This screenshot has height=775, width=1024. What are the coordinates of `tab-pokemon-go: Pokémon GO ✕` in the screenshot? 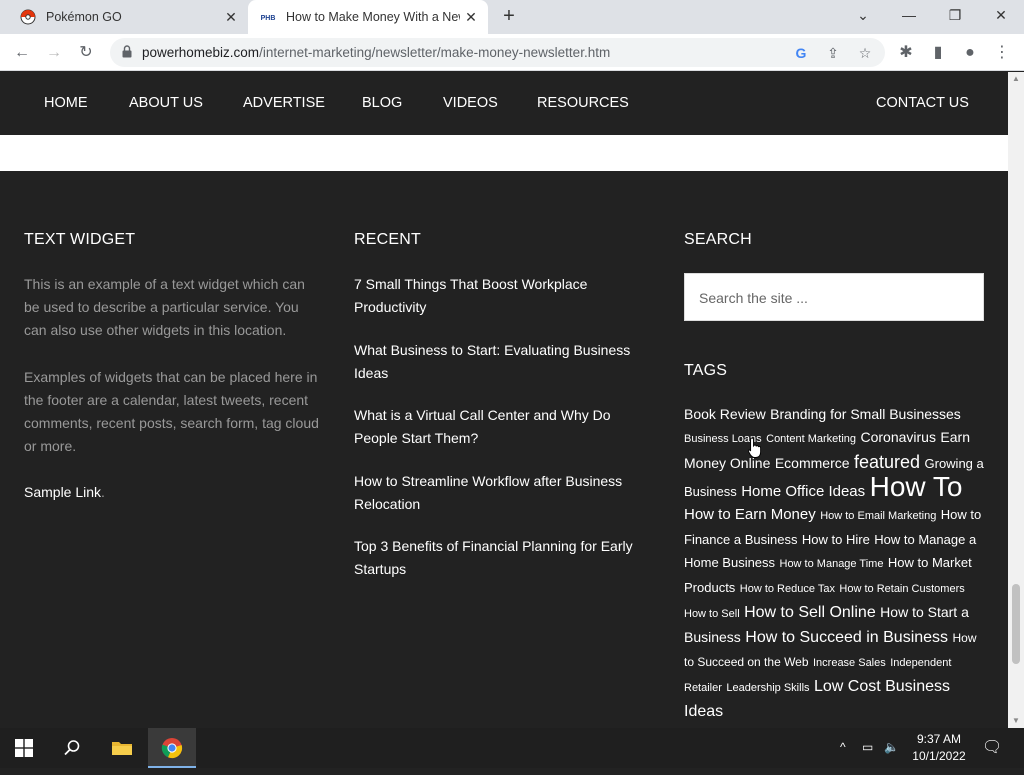 It's located at (128, 17).